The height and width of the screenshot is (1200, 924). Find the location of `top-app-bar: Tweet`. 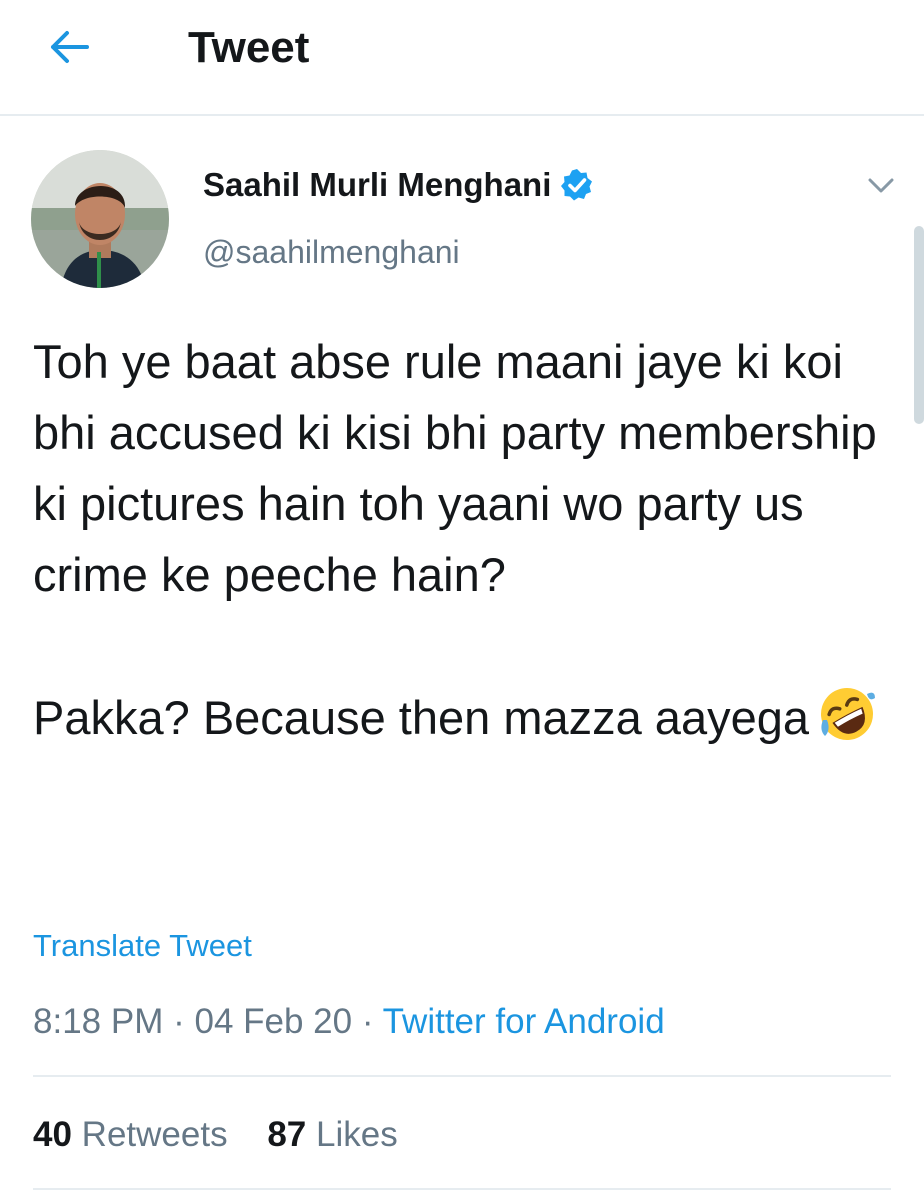

top-app-bar: Tweet is located at coordinates (462, 58).